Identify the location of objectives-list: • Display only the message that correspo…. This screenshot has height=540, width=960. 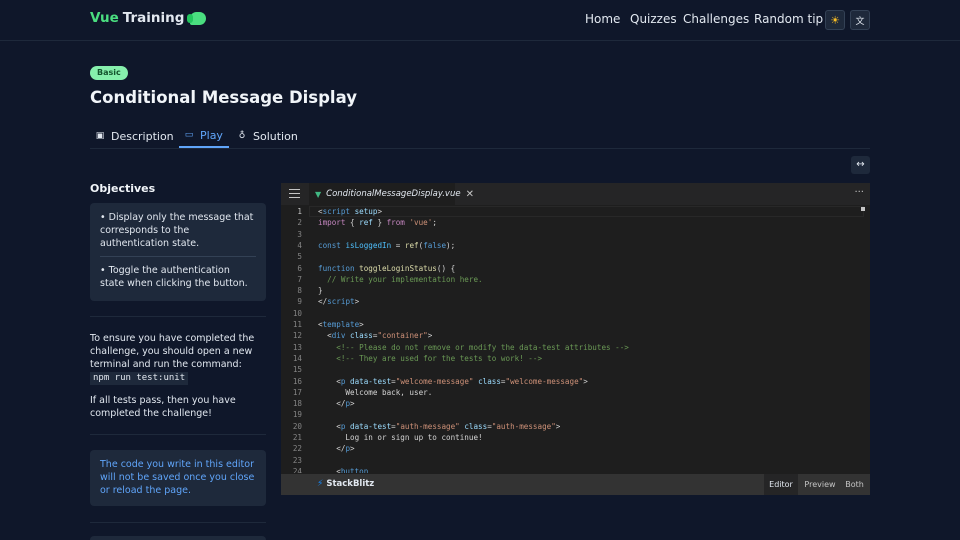
(178, 252).